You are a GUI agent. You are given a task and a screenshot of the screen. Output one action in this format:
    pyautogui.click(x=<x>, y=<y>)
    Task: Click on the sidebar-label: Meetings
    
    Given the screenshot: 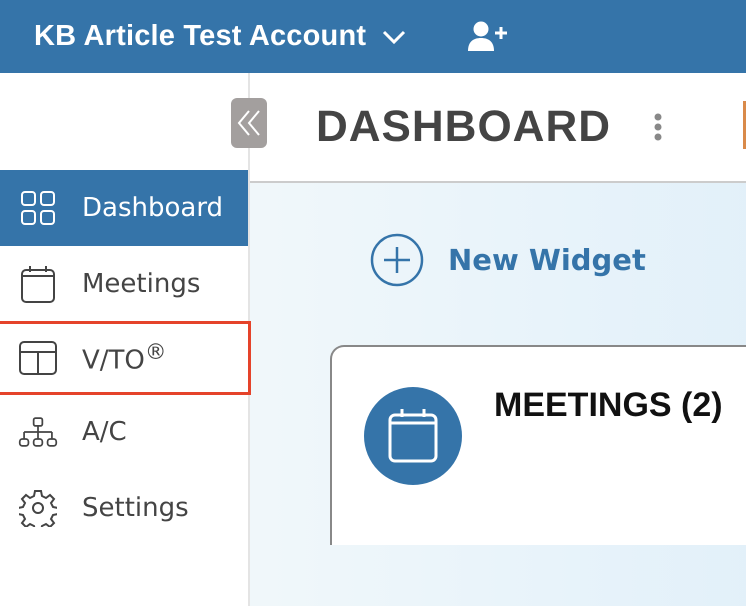 What is the action you would take?
    pyautogui.click(x=141, y=284)
    